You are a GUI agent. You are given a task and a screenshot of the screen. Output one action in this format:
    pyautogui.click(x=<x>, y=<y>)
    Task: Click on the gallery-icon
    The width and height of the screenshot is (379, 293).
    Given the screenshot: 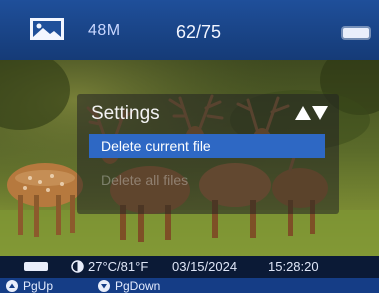 What is the action you would take?
    pyautogui.click(x=47, y=29)
    